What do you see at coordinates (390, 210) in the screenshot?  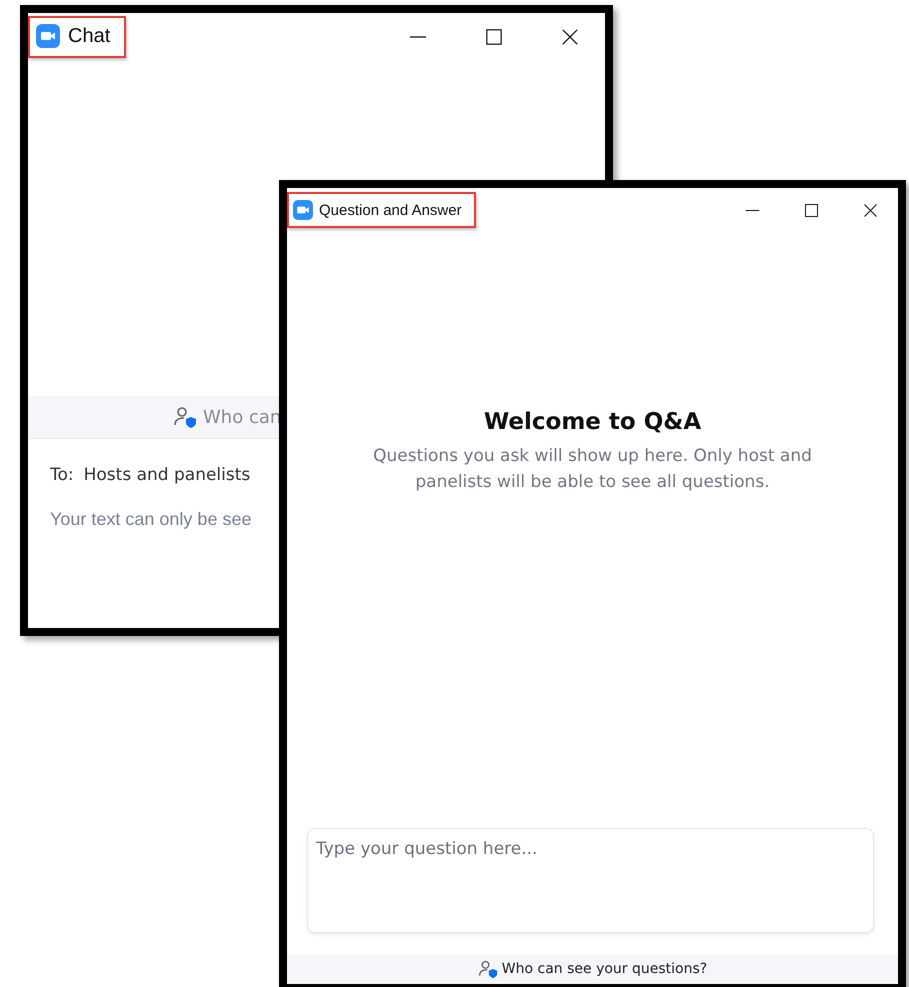 I see `window-title: Question and Answer` at bounding box center [390, 210].